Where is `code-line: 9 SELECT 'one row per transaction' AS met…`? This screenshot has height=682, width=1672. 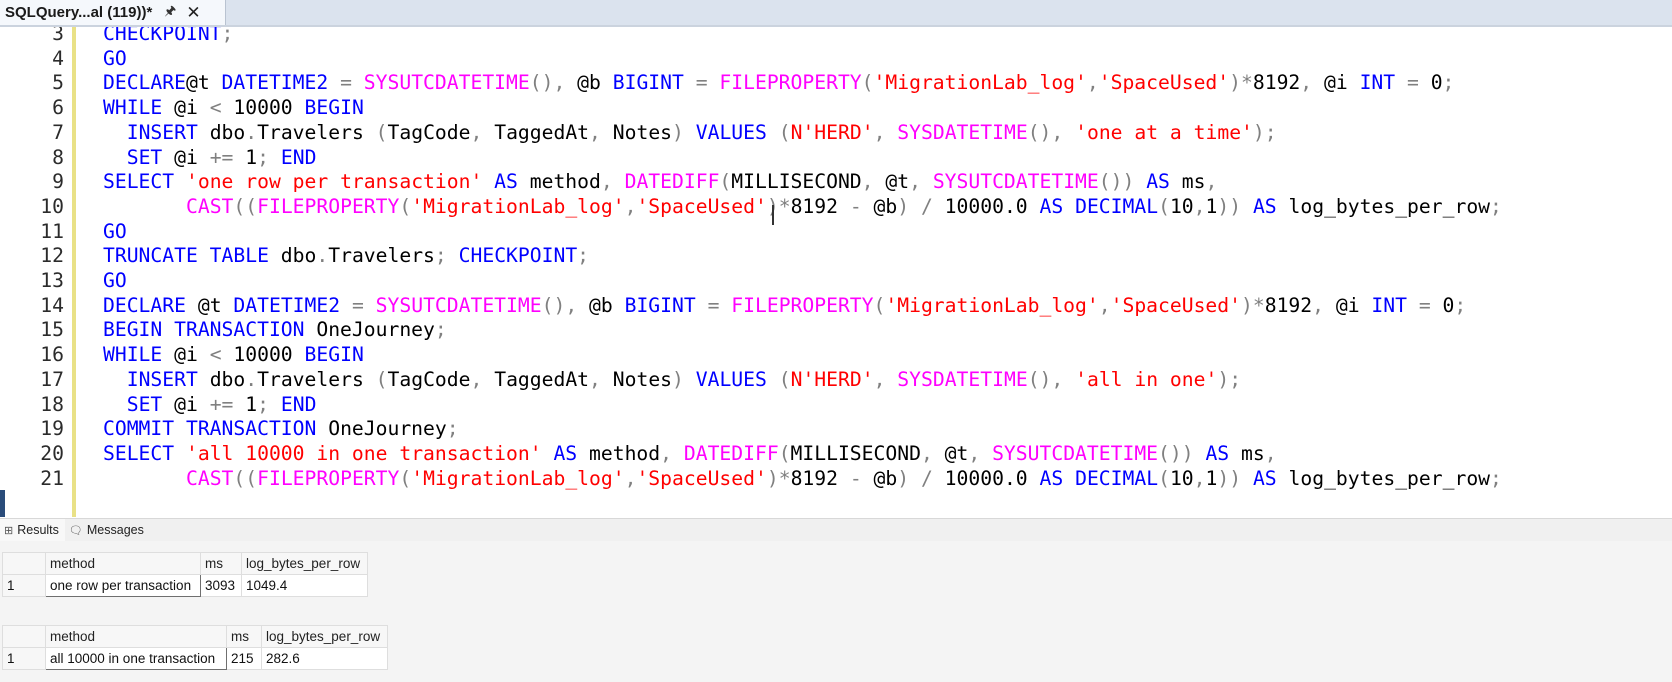 code-line: 9 SELECT 'one row per transaction' AS met… is located at coordinates (836, 182).